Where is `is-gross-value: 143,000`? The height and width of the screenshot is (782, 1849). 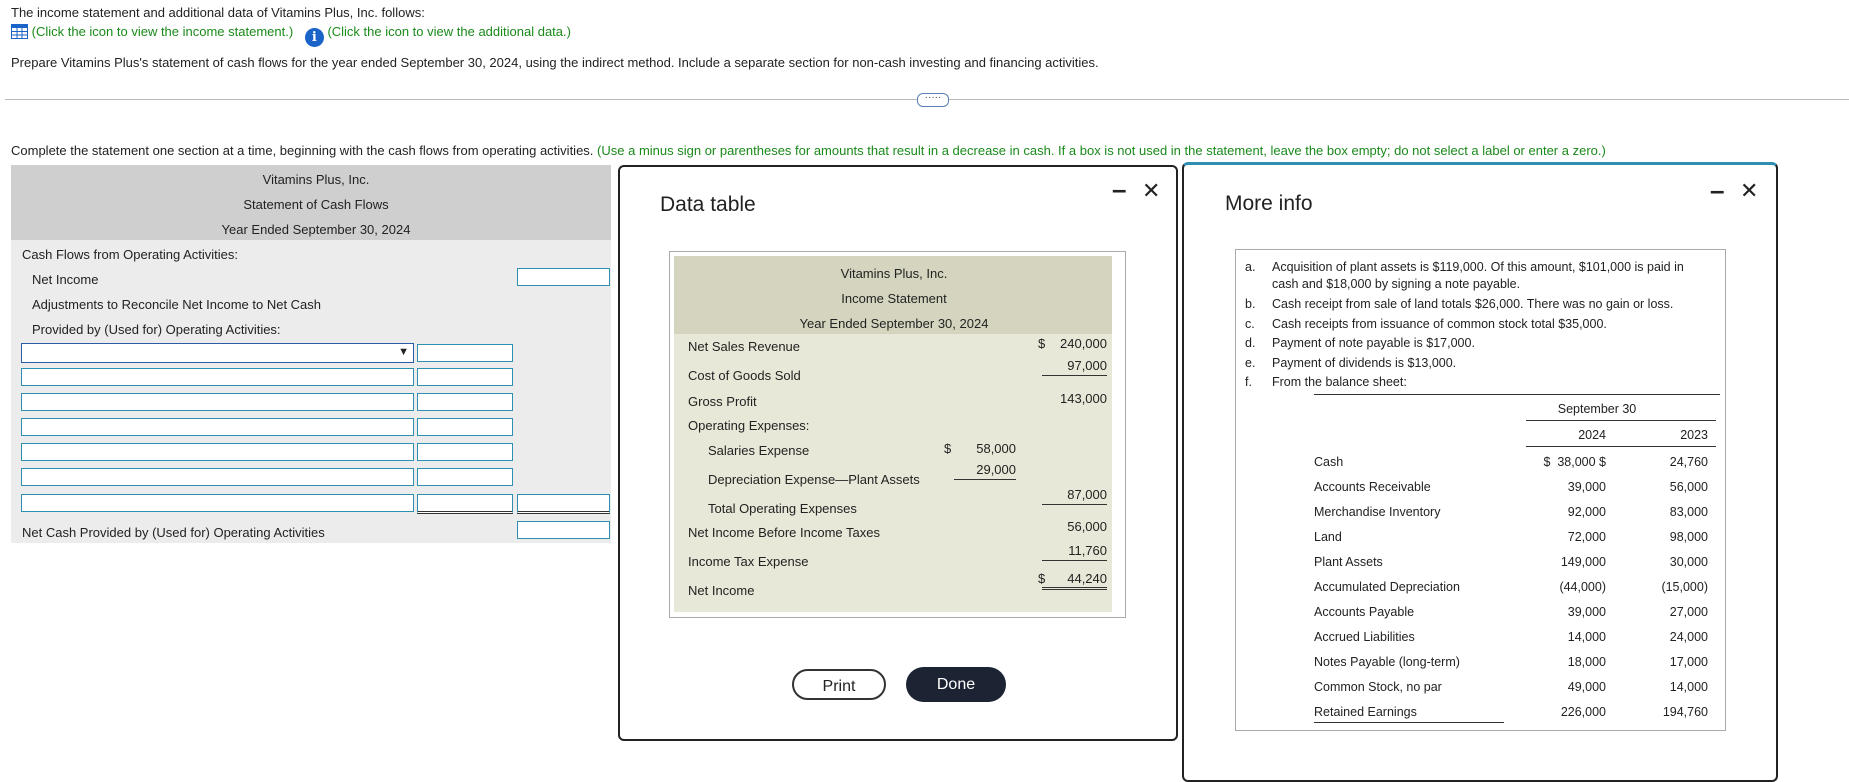 is-gross-value: 143,000 is located at coordinates (1083, 398).